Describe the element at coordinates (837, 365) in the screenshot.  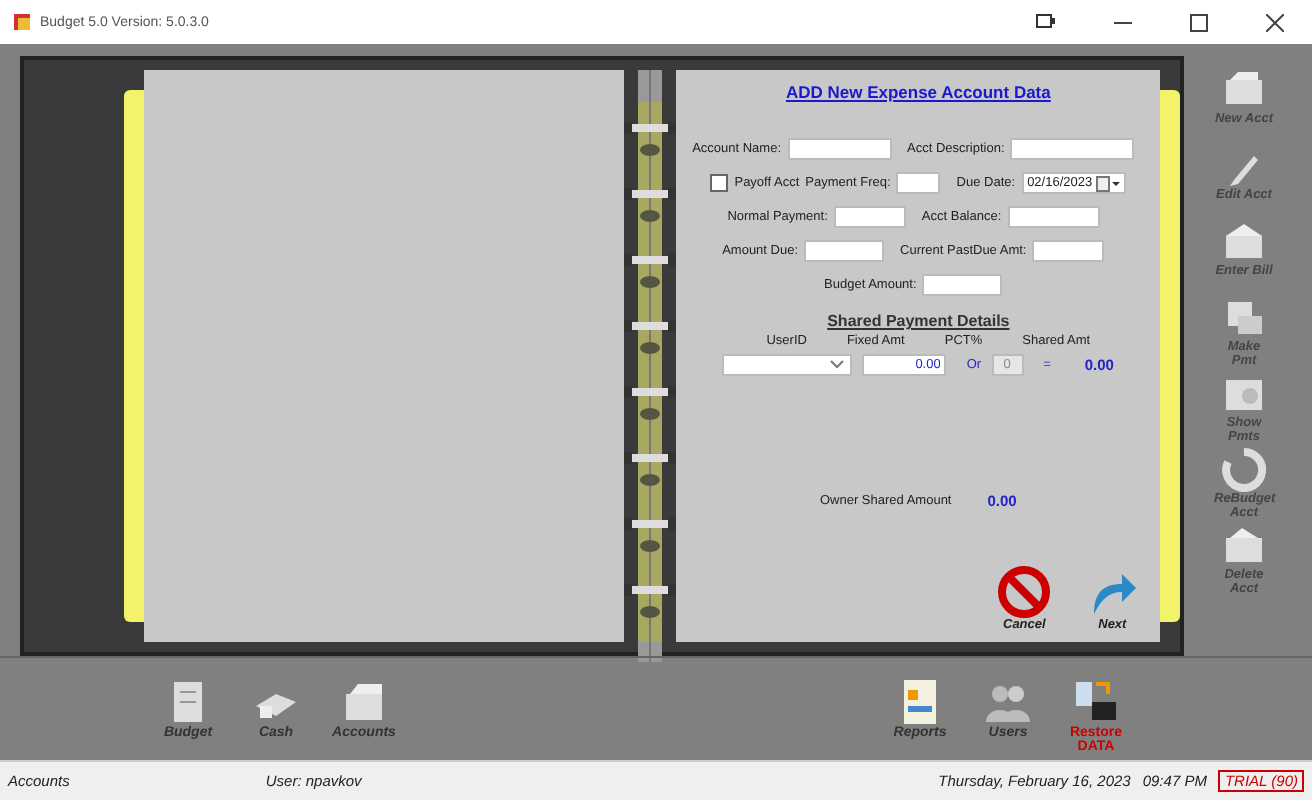
I see `chevron-down-icon` at that location.